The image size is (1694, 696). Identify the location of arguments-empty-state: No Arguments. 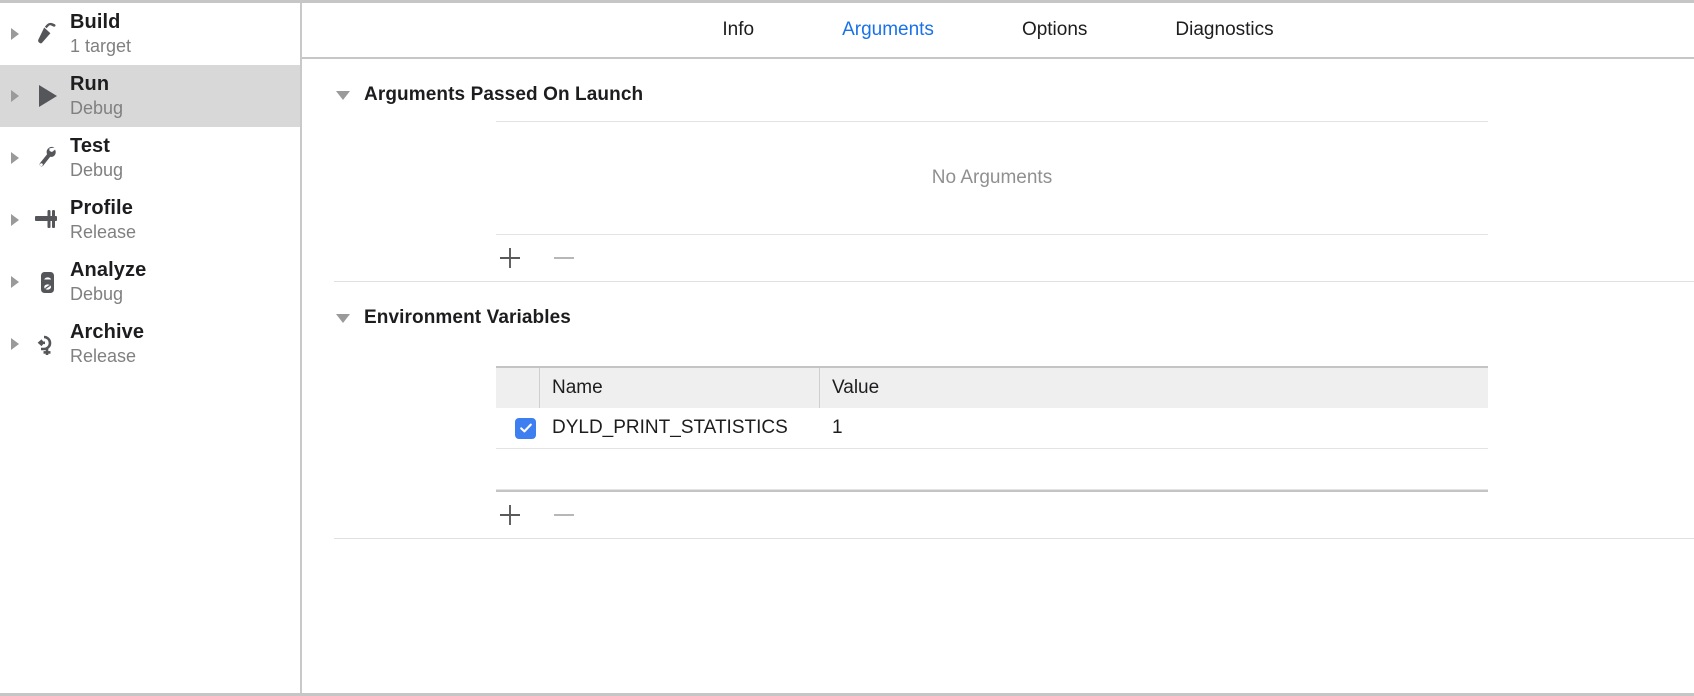
(992, 178).